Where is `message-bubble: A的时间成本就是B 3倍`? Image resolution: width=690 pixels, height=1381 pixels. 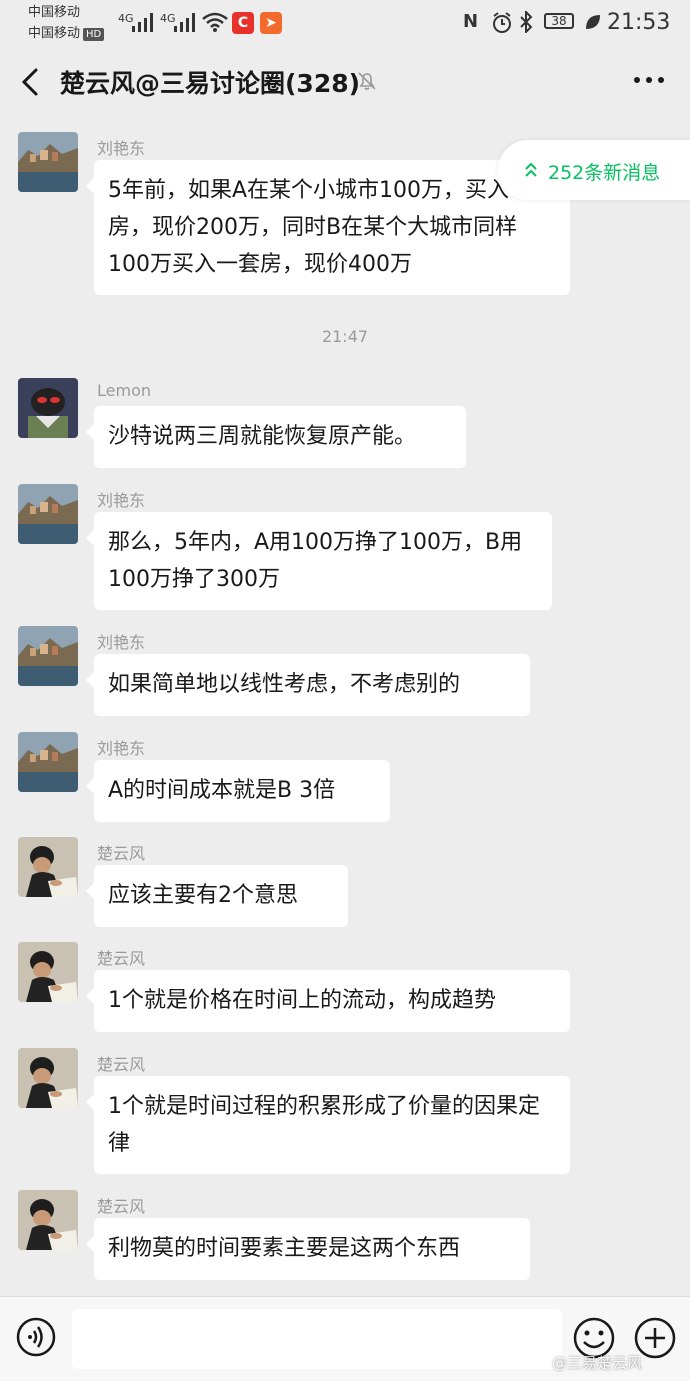 message-bubble: A的时间成本就是B 3倍 is located at coordinates (238, 791).